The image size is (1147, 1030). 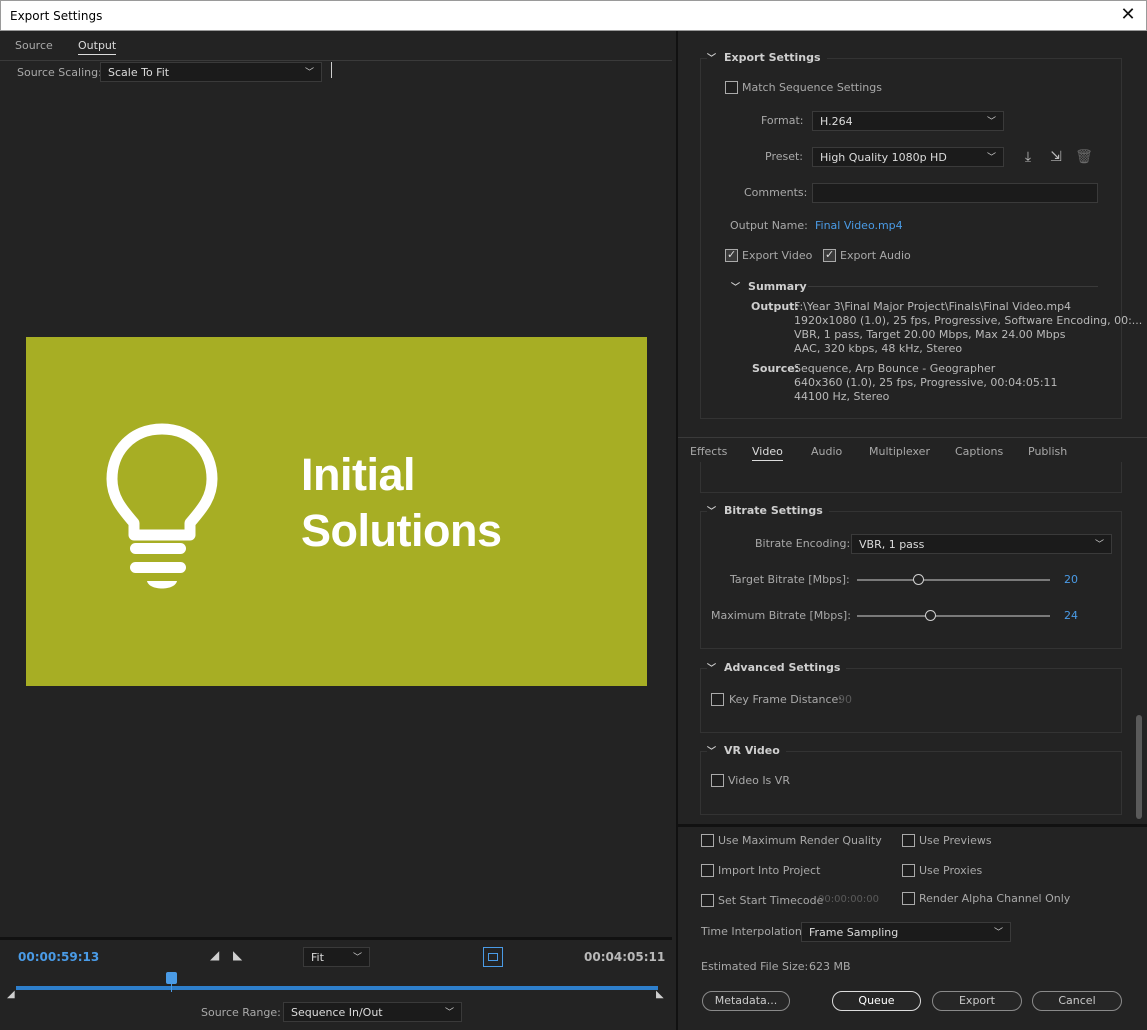 I want to click on start-timecode-checkbox, so click(x=707, y=900).